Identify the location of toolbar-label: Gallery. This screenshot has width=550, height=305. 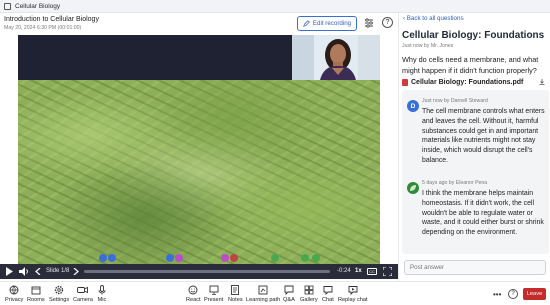
(309, 300).